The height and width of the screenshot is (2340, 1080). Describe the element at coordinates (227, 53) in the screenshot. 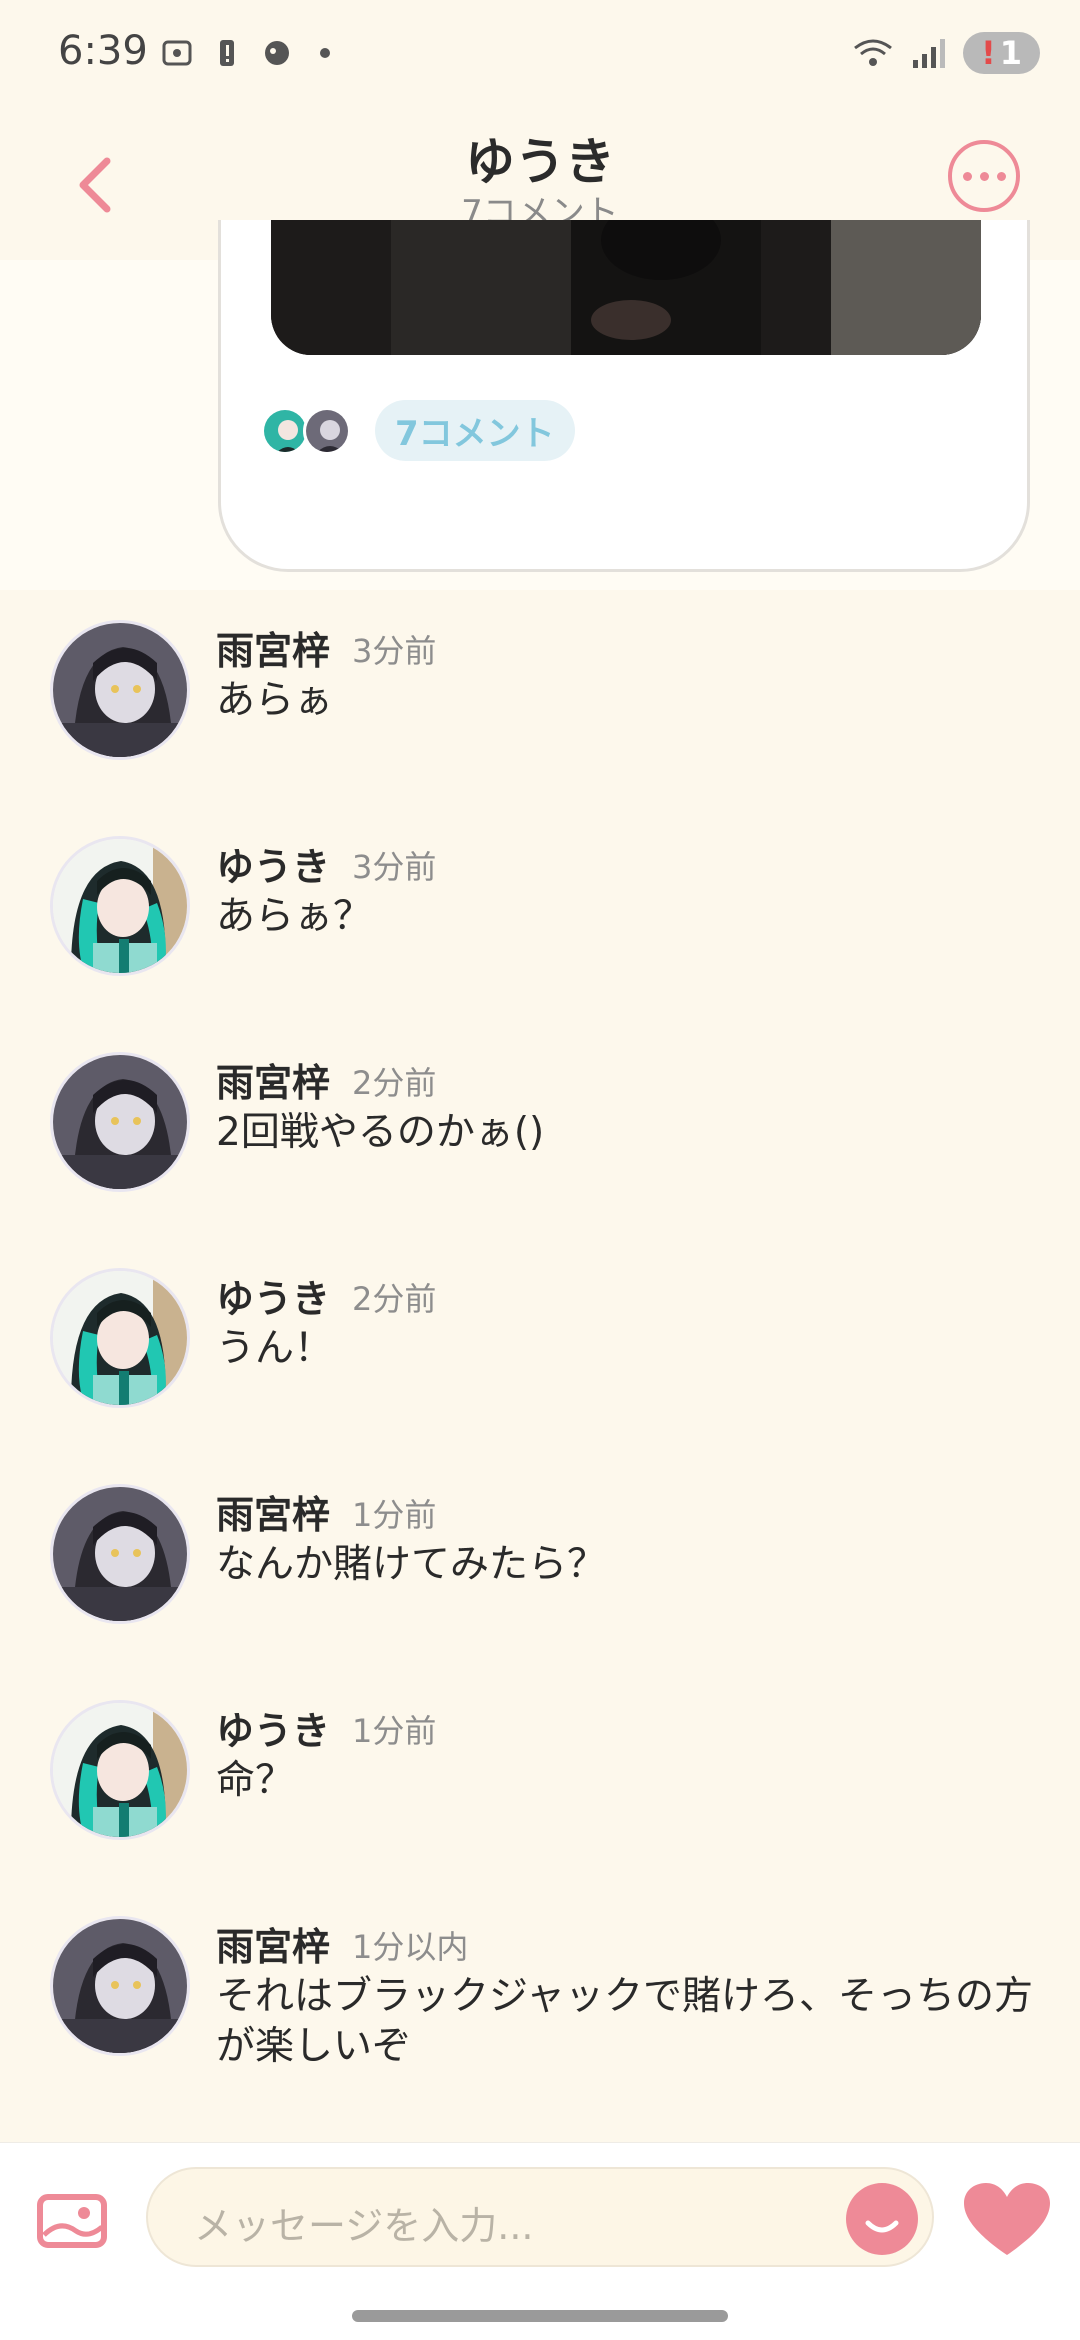

I see `battery-alert-icon` at that location.